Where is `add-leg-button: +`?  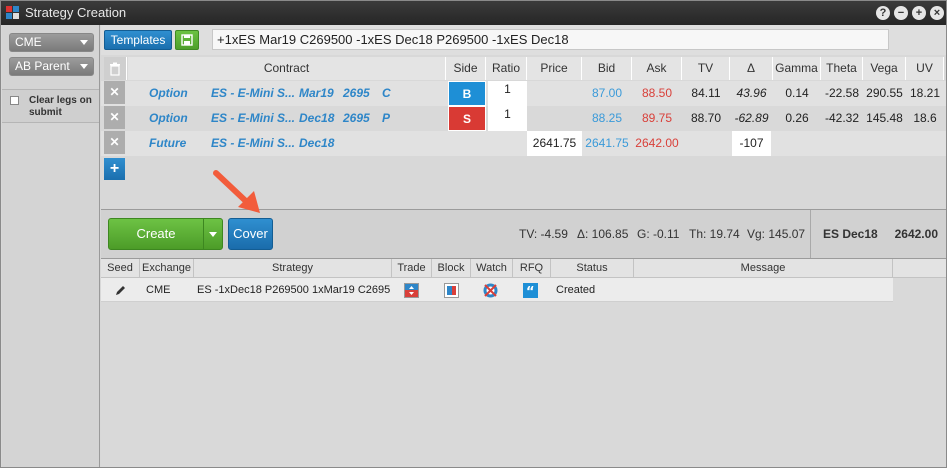 add-leg-button: + is located at coordinates (114, 169).